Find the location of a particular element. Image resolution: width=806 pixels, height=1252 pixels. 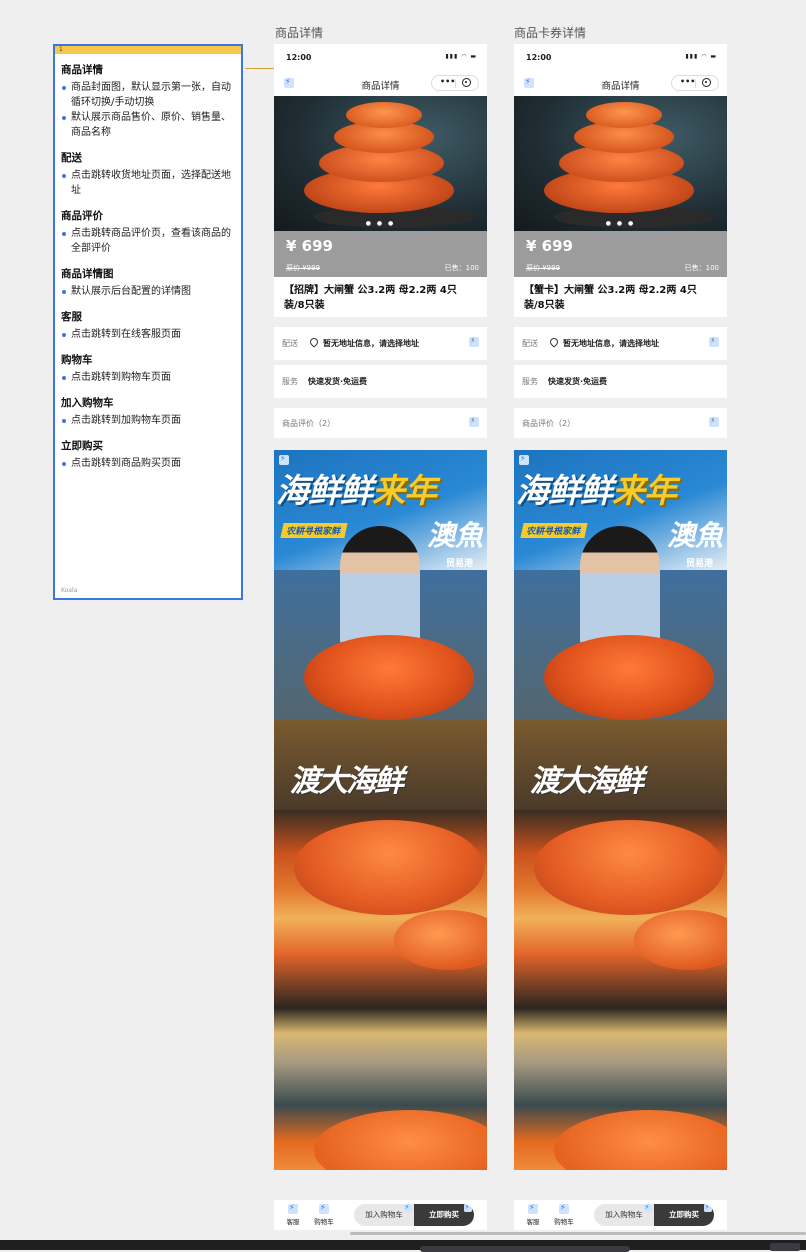

annotation-section: 商品详情图 默认展示后台配置的详情图 is located at coordinates (148, 282).